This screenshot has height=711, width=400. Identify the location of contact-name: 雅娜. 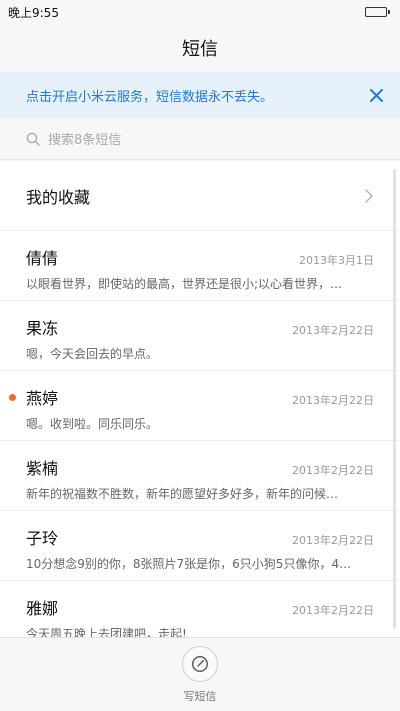
(42, 608).